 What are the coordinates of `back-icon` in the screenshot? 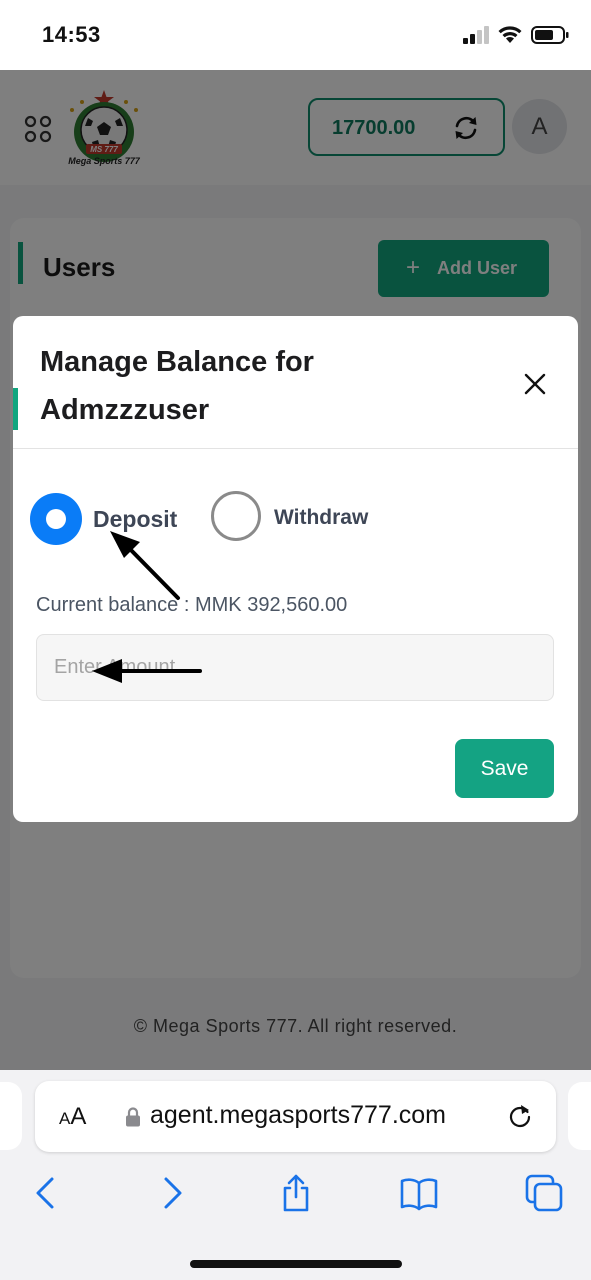 It's located at (46, 1193).